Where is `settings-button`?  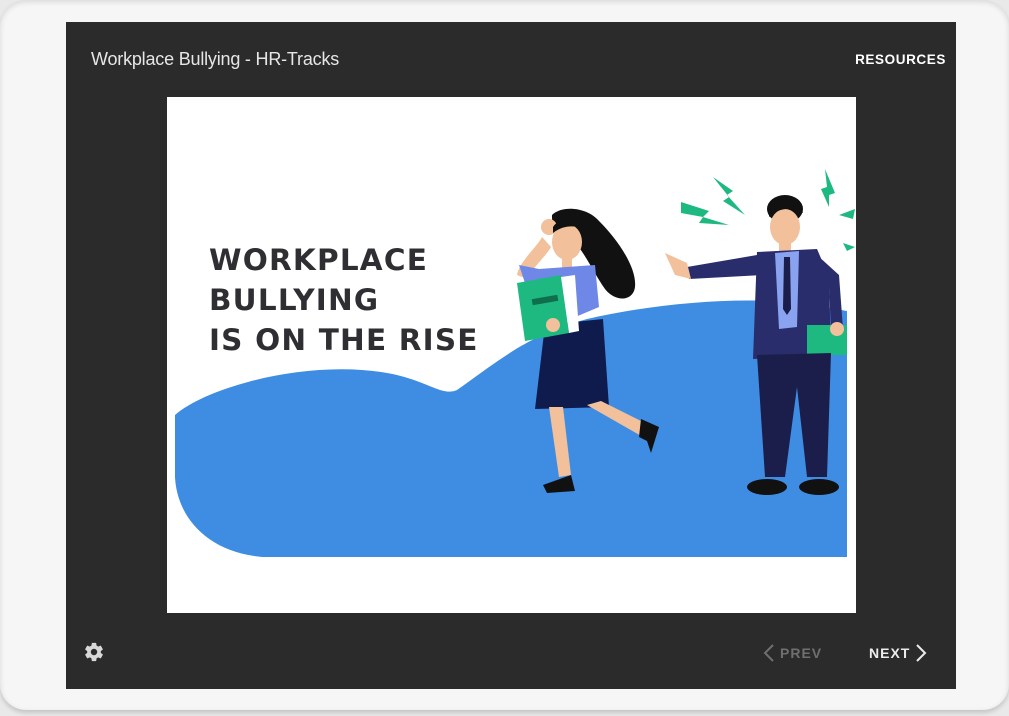
settings-button is located at coordinates (94, 652).